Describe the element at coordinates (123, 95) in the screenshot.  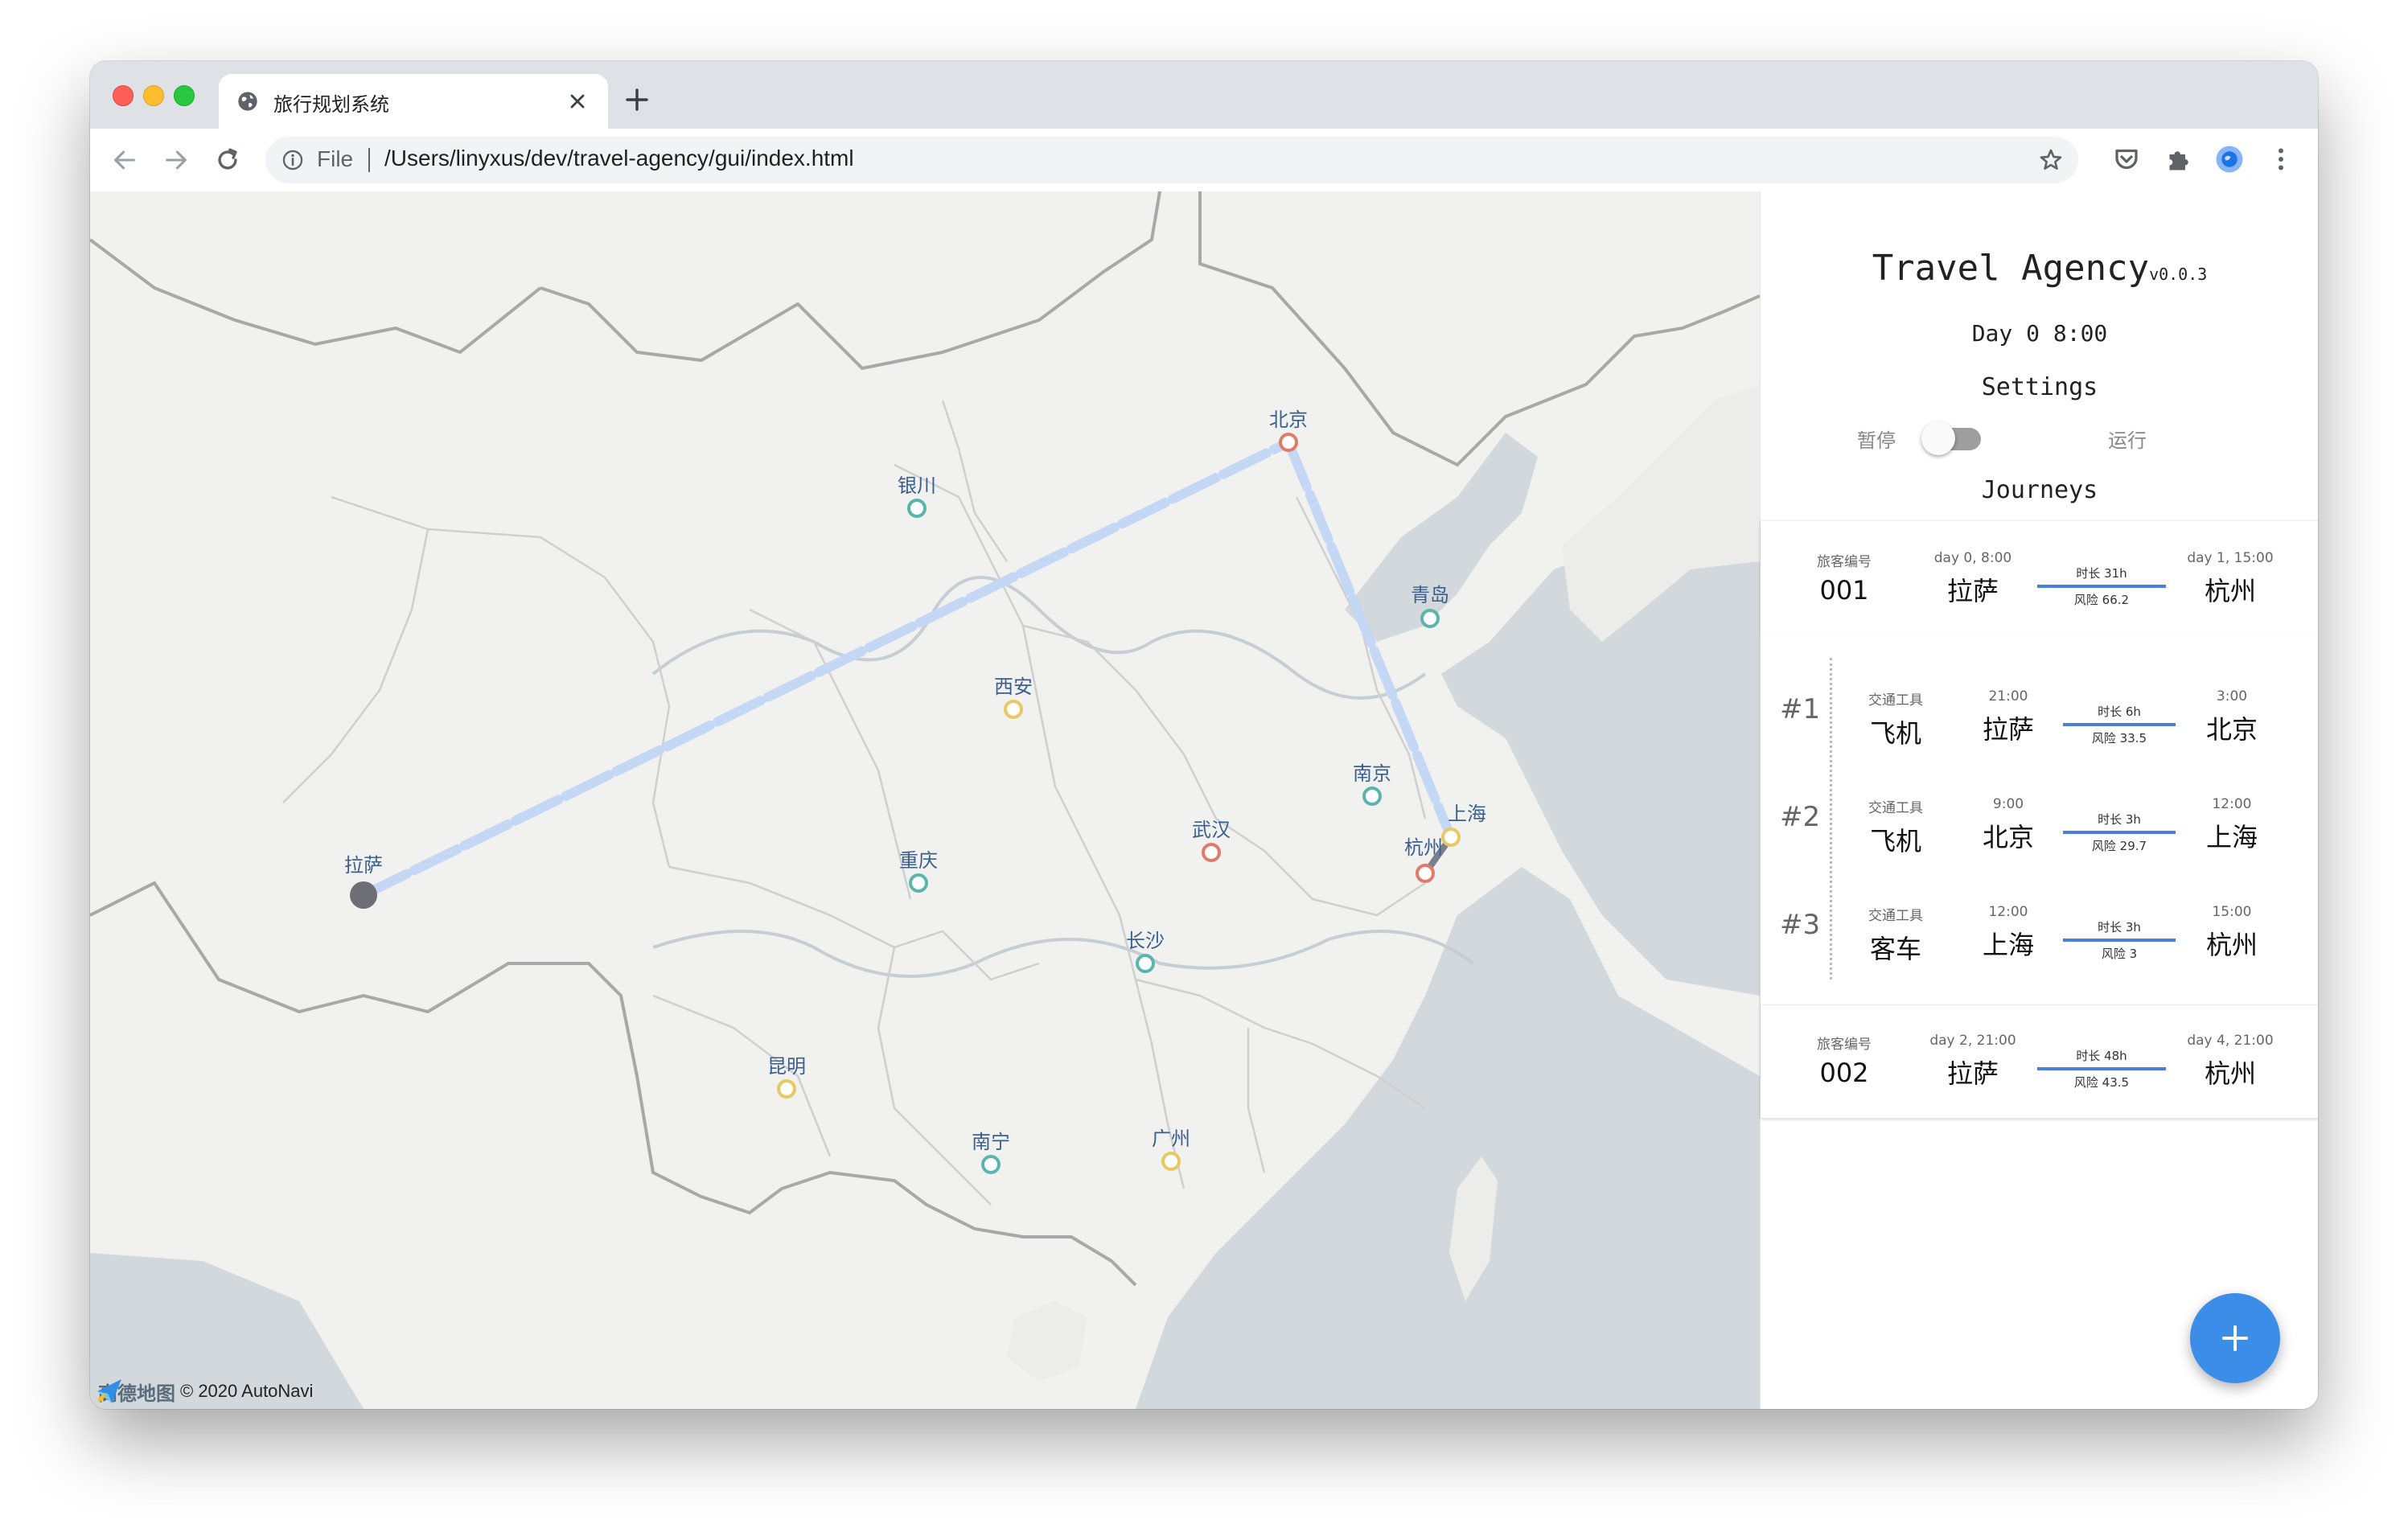
I see `close-window-button` at that location.